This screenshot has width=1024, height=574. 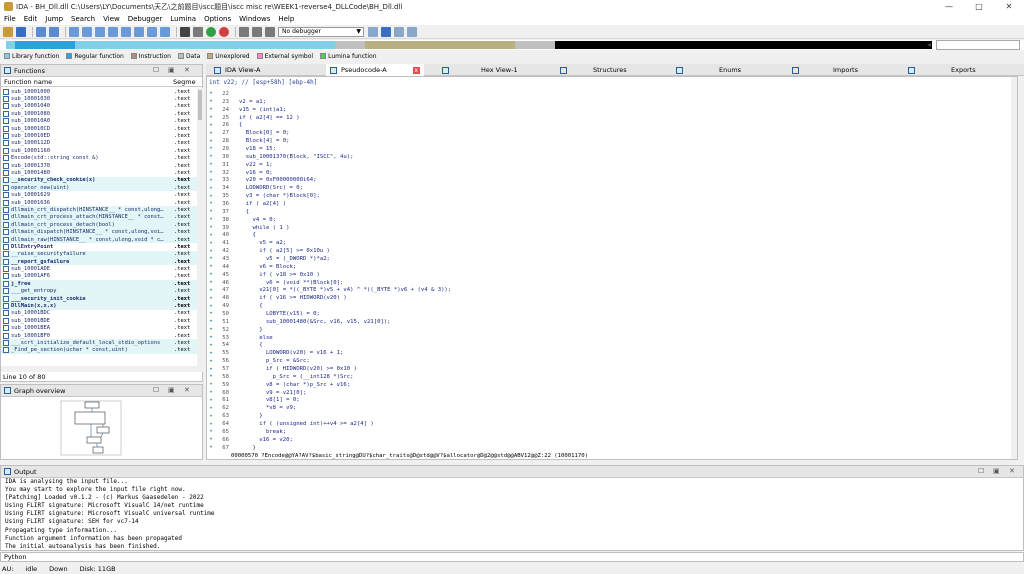 I want to click on code-line: • 49 {, so click(x=607, y=306).